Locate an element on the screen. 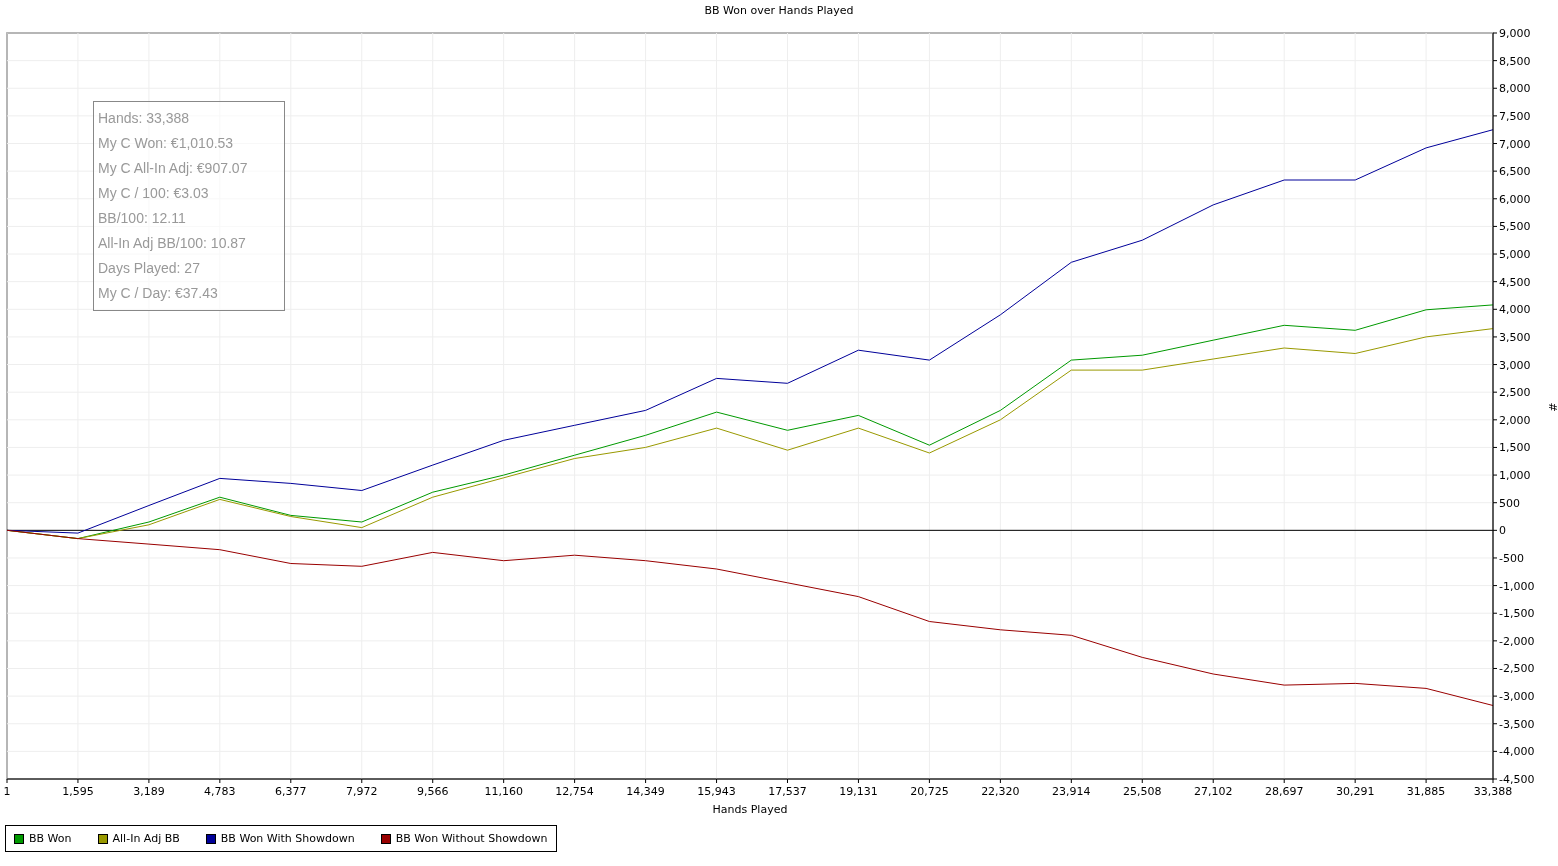  axis-tick-label: 19,131 is located at coordinates (858, 791).